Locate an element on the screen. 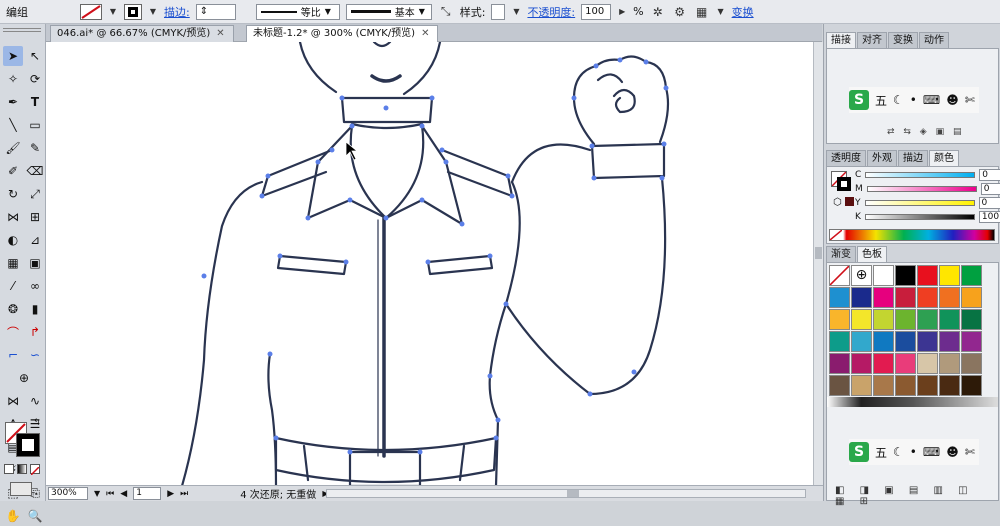 The image size is (1000, 526). screen-mode-icon is located at coordinates (21, 489).